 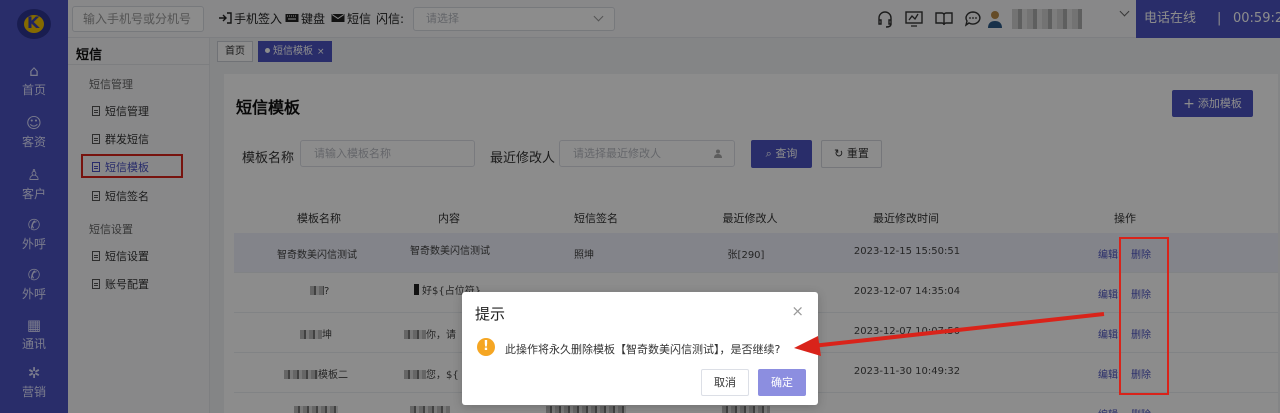 What do you see at coordinates (643, 349) in the screenshot?
I see `dialog-message: 此操作将永久删除模板【智奇数美闪信测试】，是否继续?` at bounding box center [643, 349].